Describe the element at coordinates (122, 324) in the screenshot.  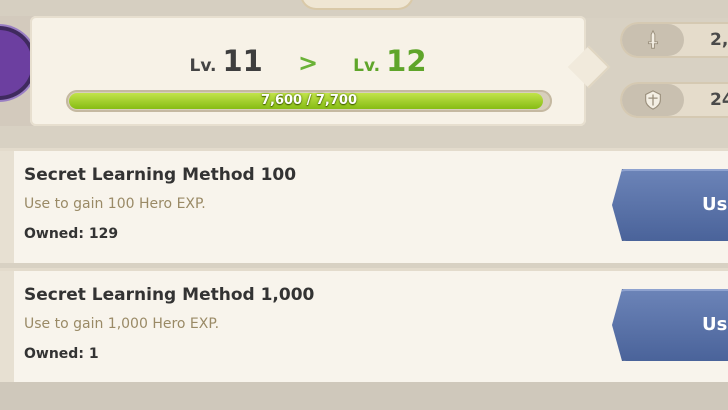
I see `item-description: Use to gain 1,000 Hero EXP.` at that location.